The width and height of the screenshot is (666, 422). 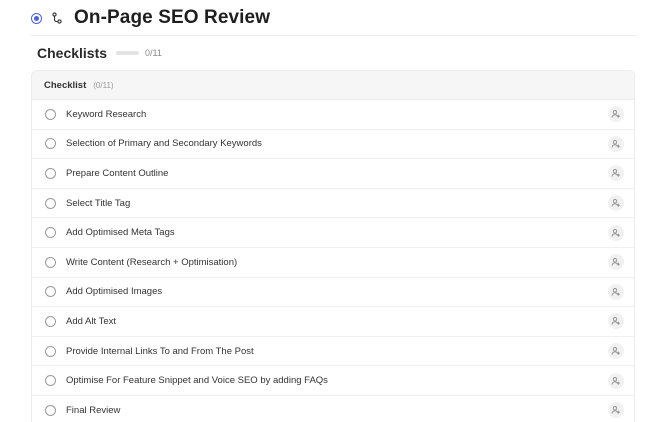 I want to click on checklist-item-label: Write Content (Research + Optimisation), so click(x=151, y=262).